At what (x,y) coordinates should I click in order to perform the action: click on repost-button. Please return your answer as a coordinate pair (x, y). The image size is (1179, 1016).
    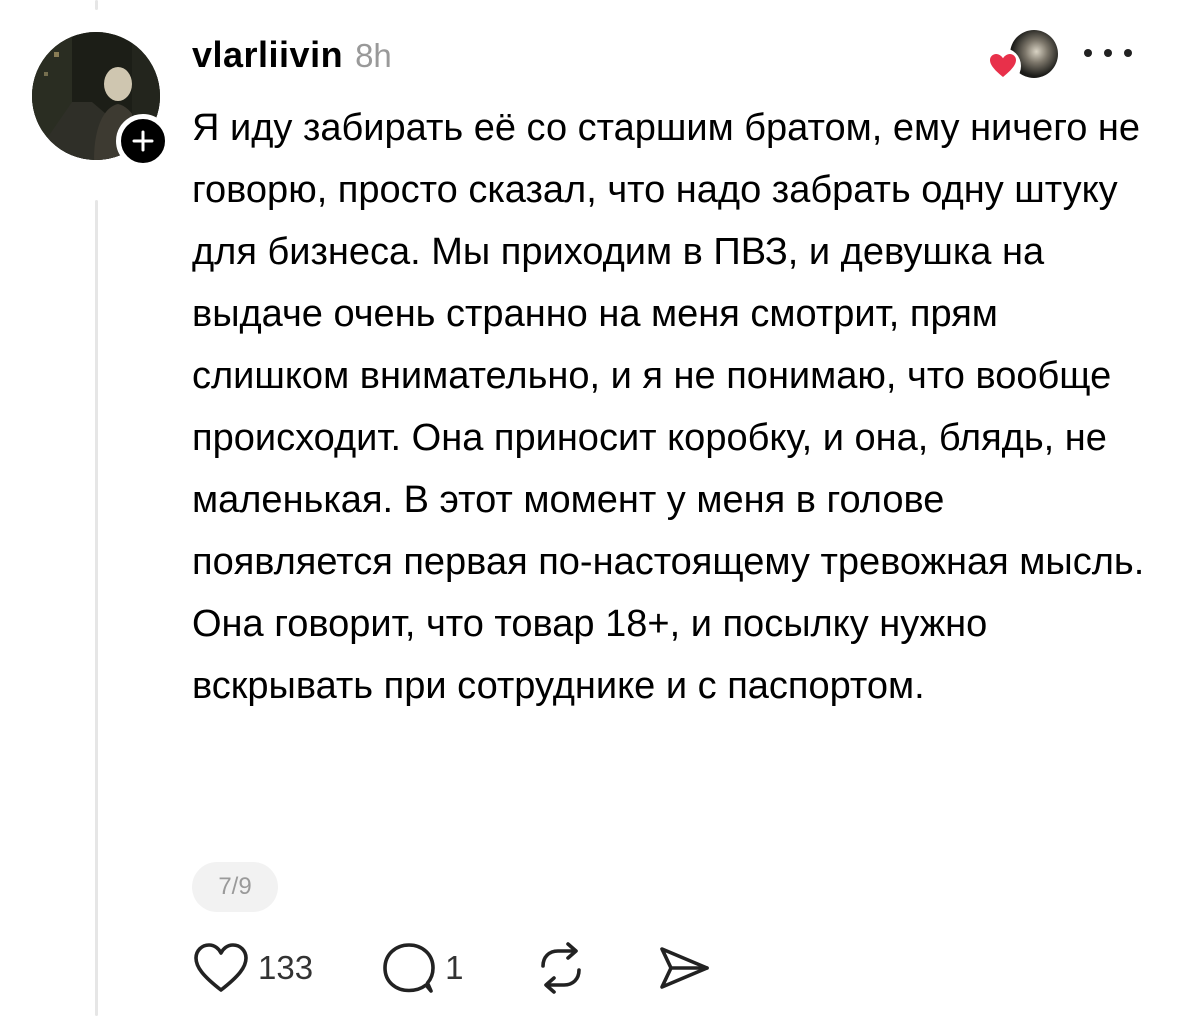
    Looking at the image, I should click on (561, 968).